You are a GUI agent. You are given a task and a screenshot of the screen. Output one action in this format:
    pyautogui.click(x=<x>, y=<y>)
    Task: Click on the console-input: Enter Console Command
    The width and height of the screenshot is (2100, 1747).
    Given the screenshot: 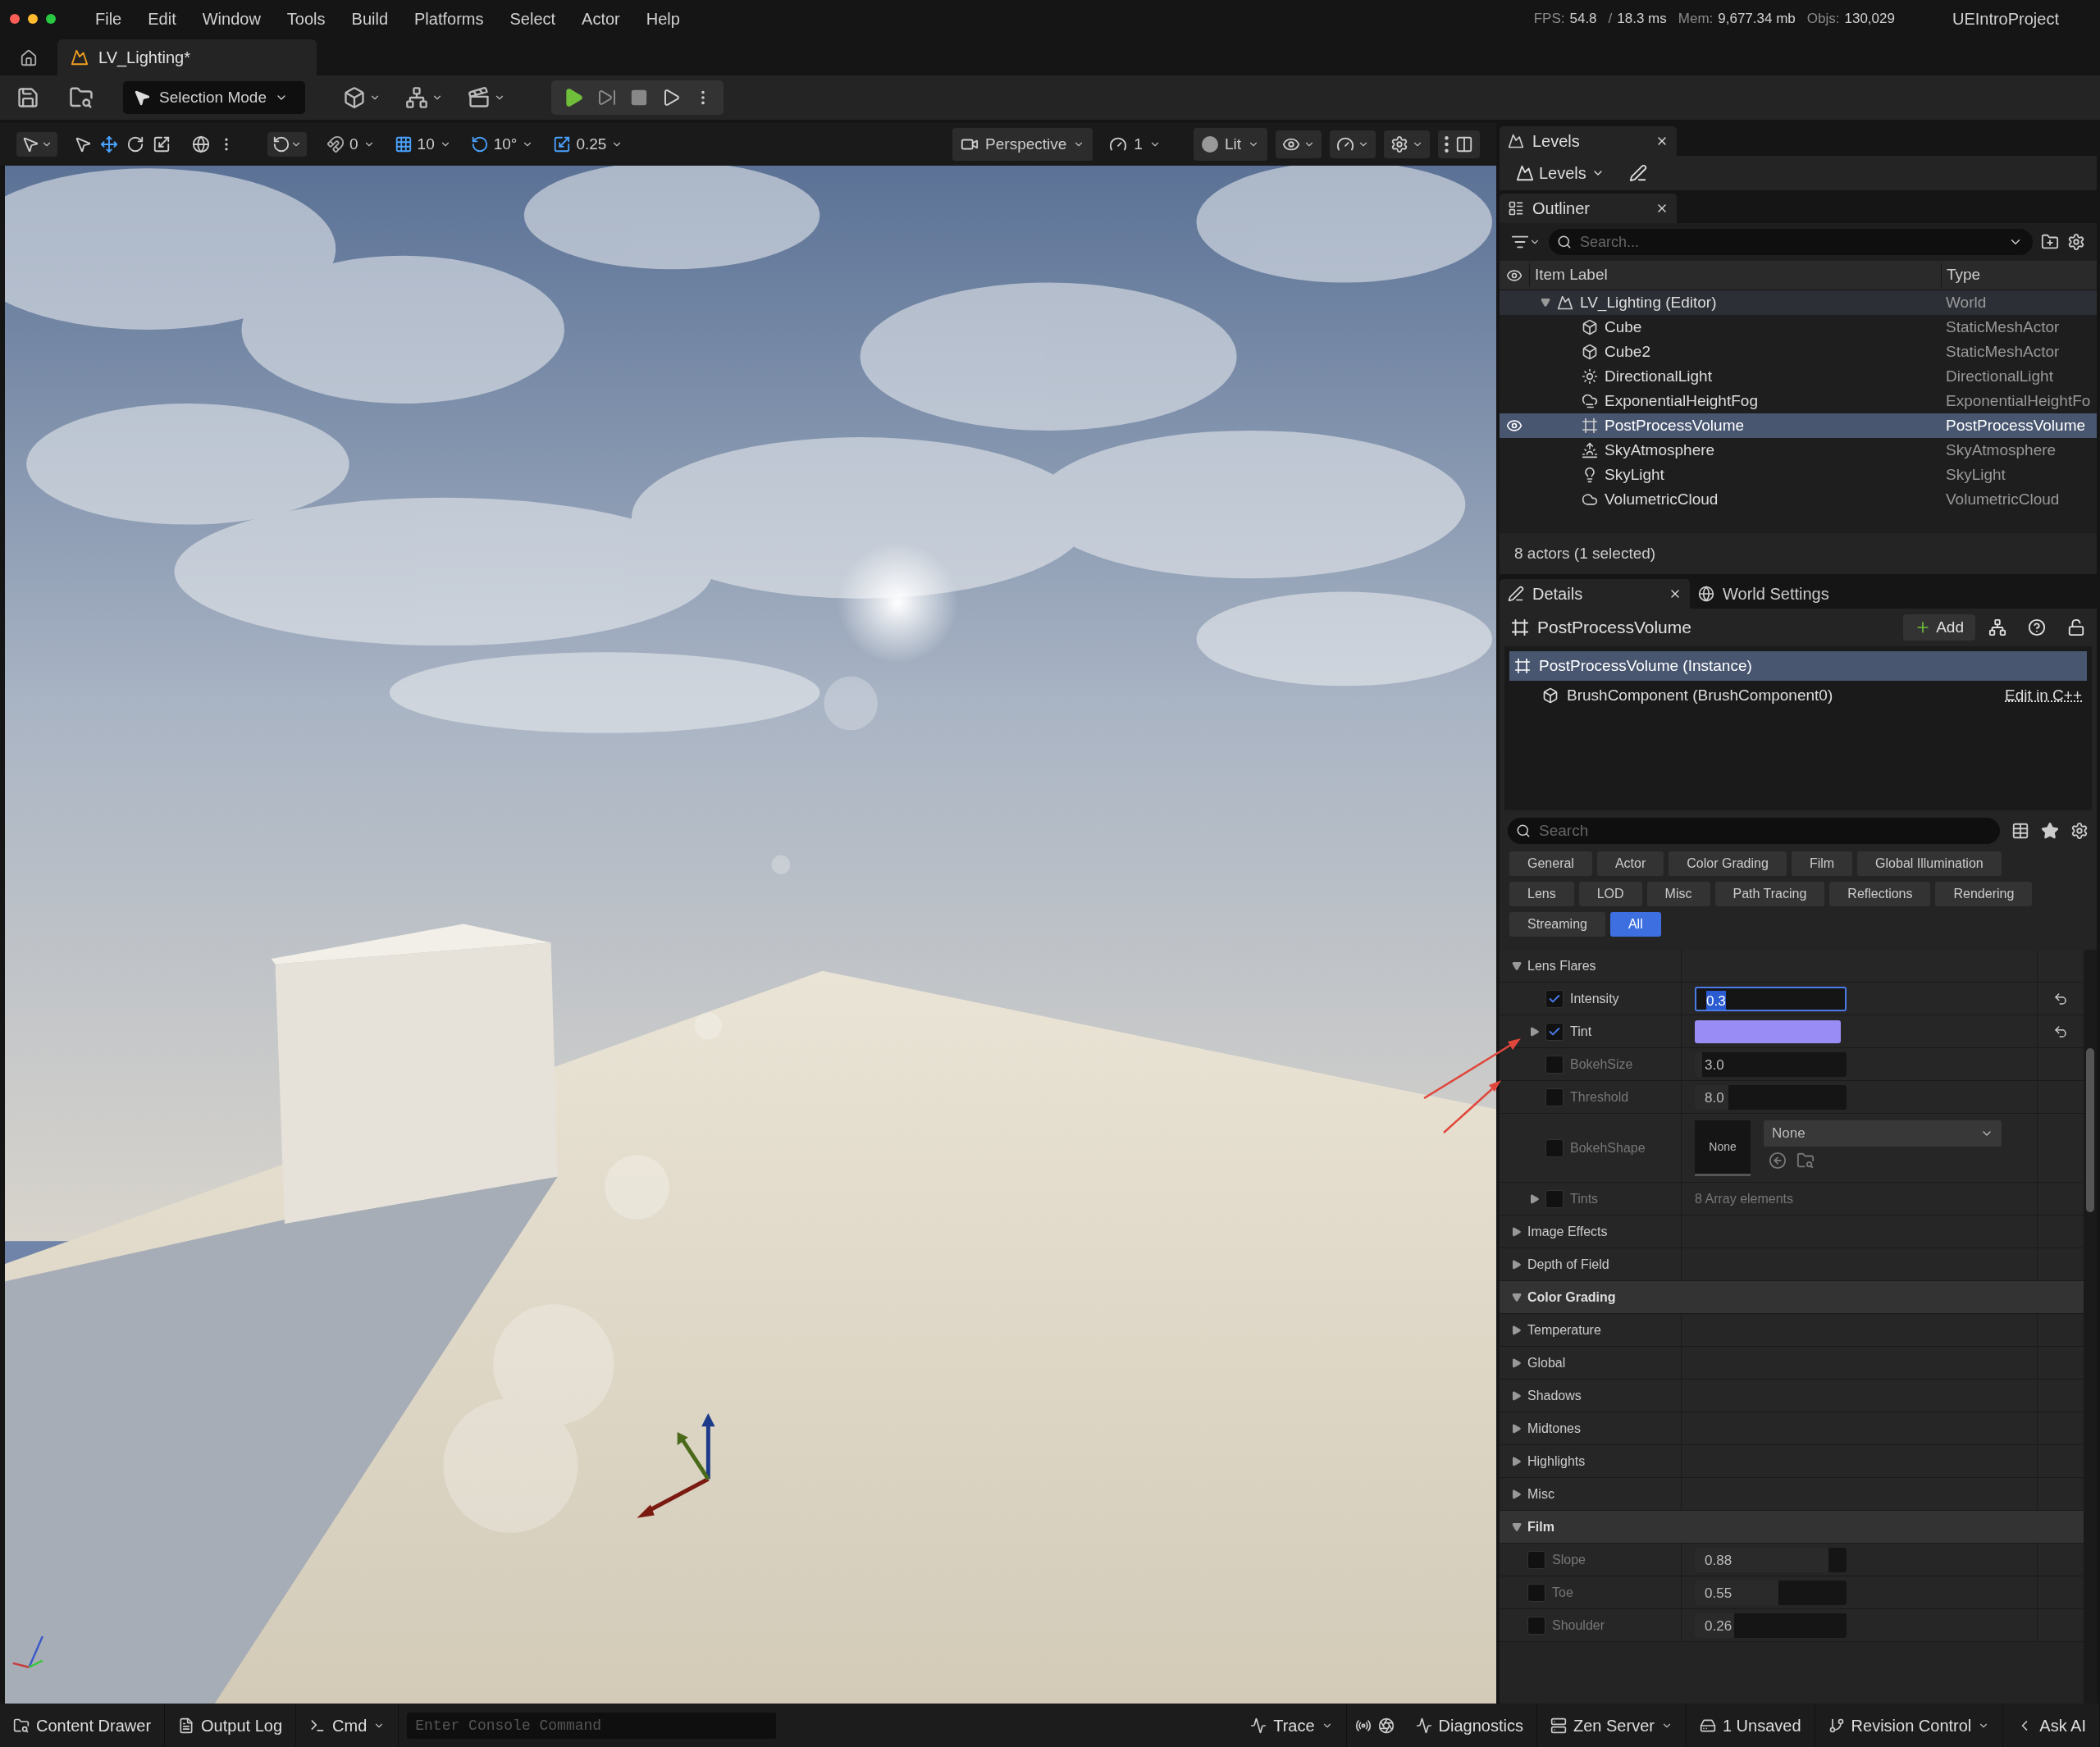 What is the action you would take?
    pyautogui.click(x=592, y=1725)
    